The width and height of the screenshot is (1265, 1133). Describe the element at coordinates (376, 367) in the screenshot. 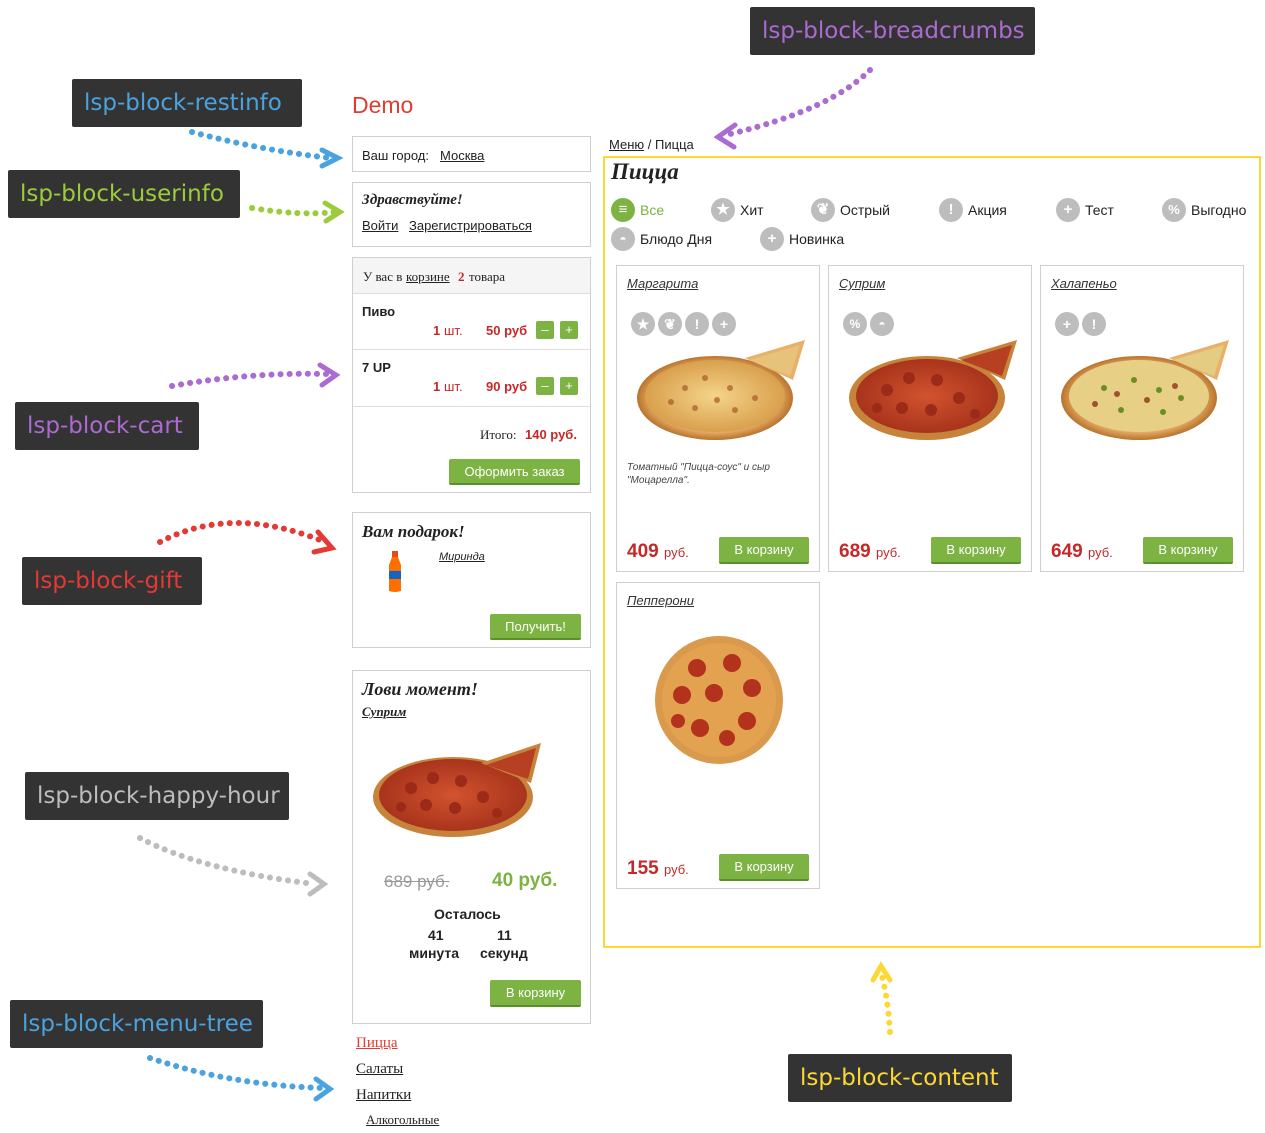

I see `cart-item-name: 7 UP` at that location.